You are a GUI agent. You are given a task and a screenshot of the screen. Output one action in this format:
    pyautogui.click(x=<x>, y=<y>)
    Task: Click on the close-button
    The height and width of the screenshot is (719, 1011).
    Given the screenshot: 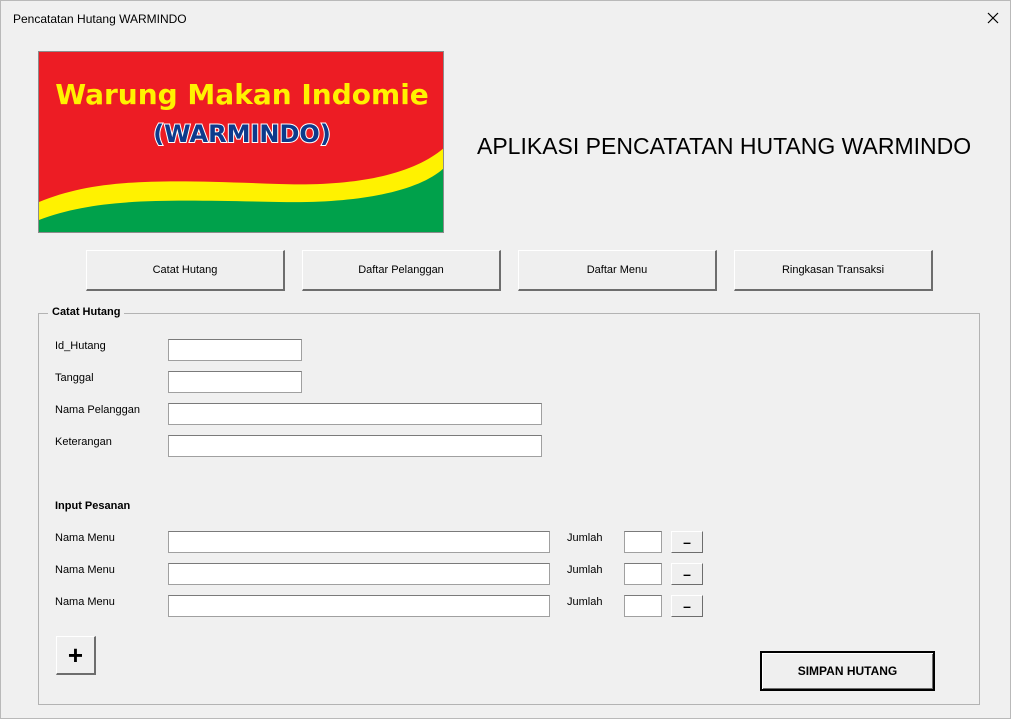 What is the action you would take?
    pyautogui.click(x=993, y=18)
    